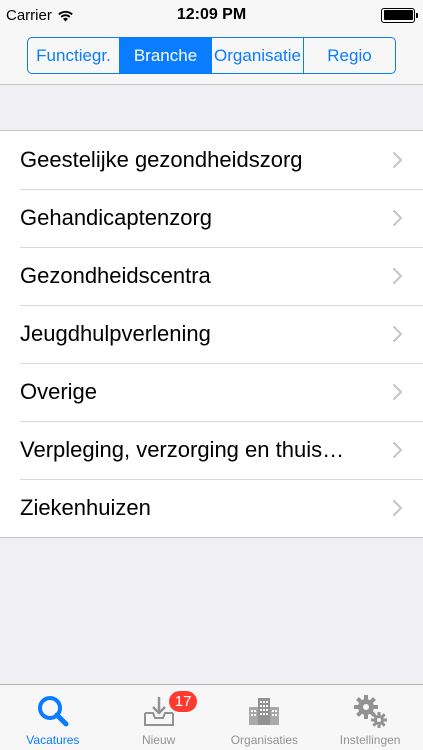 The height and width of the screenshot is (750, 423). Describe the element at coordinates (161, 159) in the screenshot. I see `list-item-label: Geestelijke gezondheidszorg` at that location.